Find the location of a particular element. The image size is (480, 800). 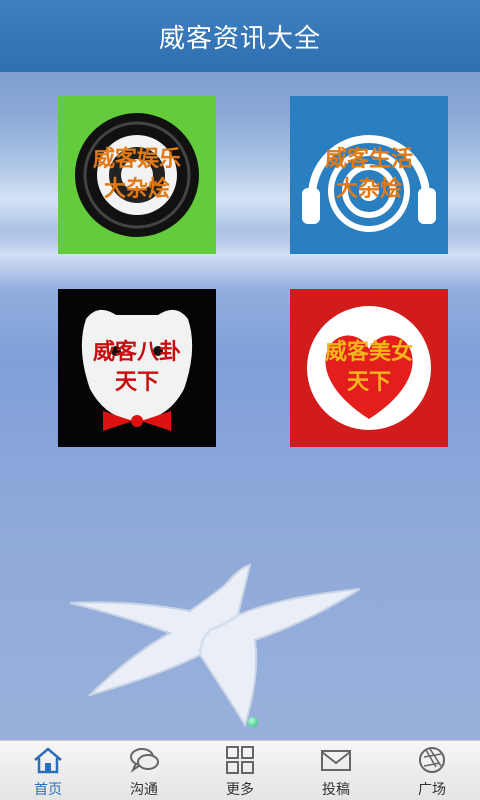

tile-beauty: 威客美女 天下 is located at coordinates (369, 368).